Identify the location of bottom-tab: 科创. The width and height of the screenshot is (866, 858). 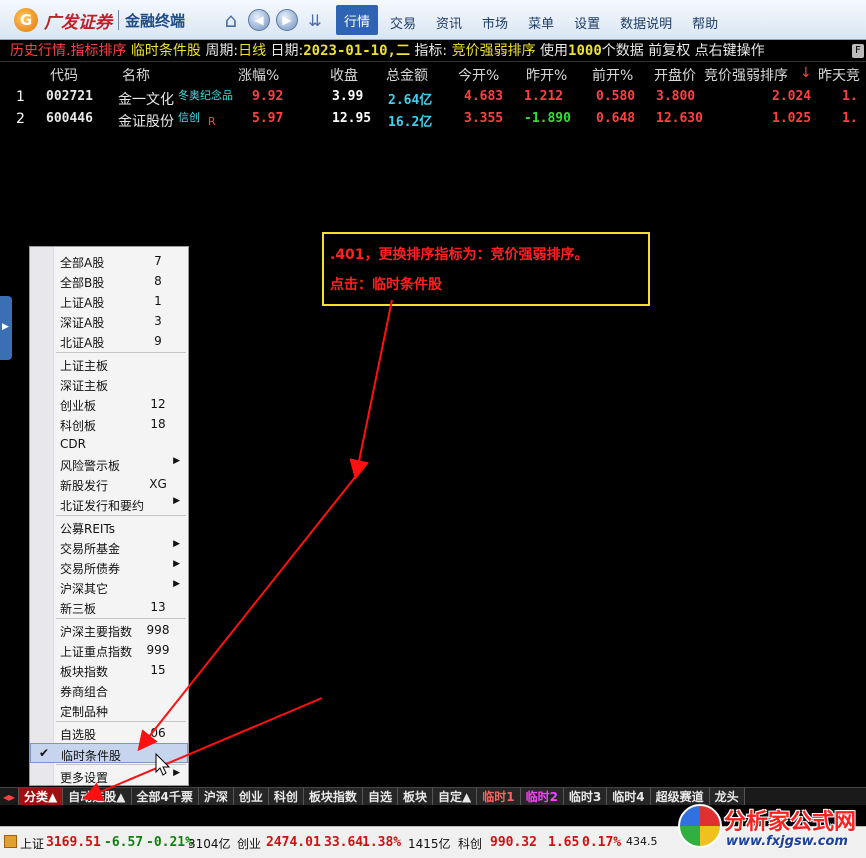
(286, 796).